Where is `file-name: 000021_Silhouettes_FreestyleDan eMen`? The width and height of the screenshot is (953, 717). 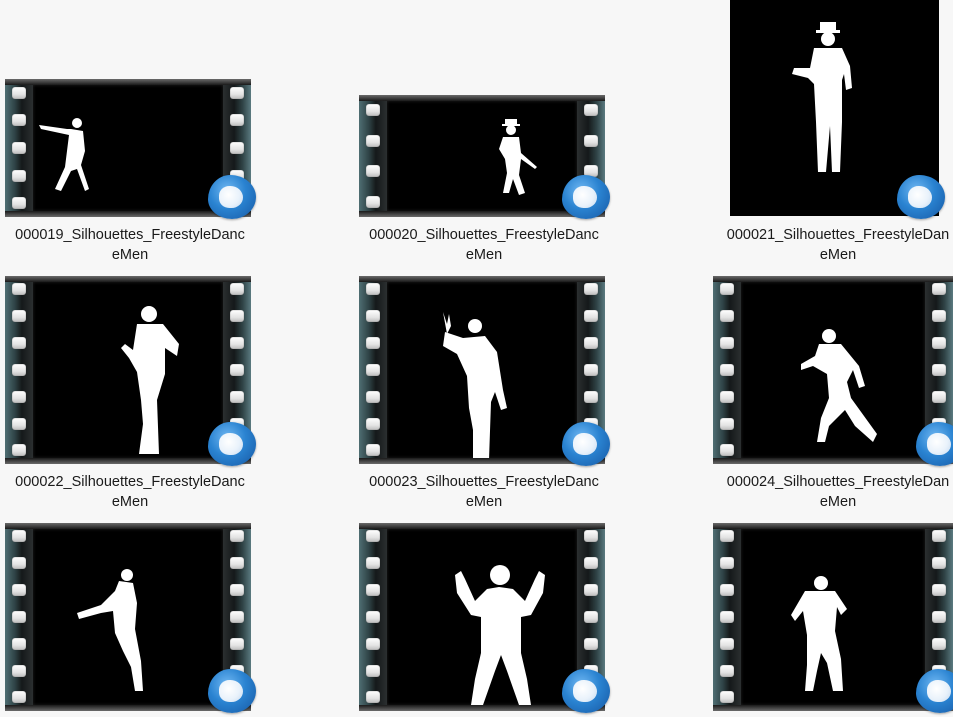
file-name: 000021_Silhouettes_FreestyleDan eMen is located at coordinates (838, 245).